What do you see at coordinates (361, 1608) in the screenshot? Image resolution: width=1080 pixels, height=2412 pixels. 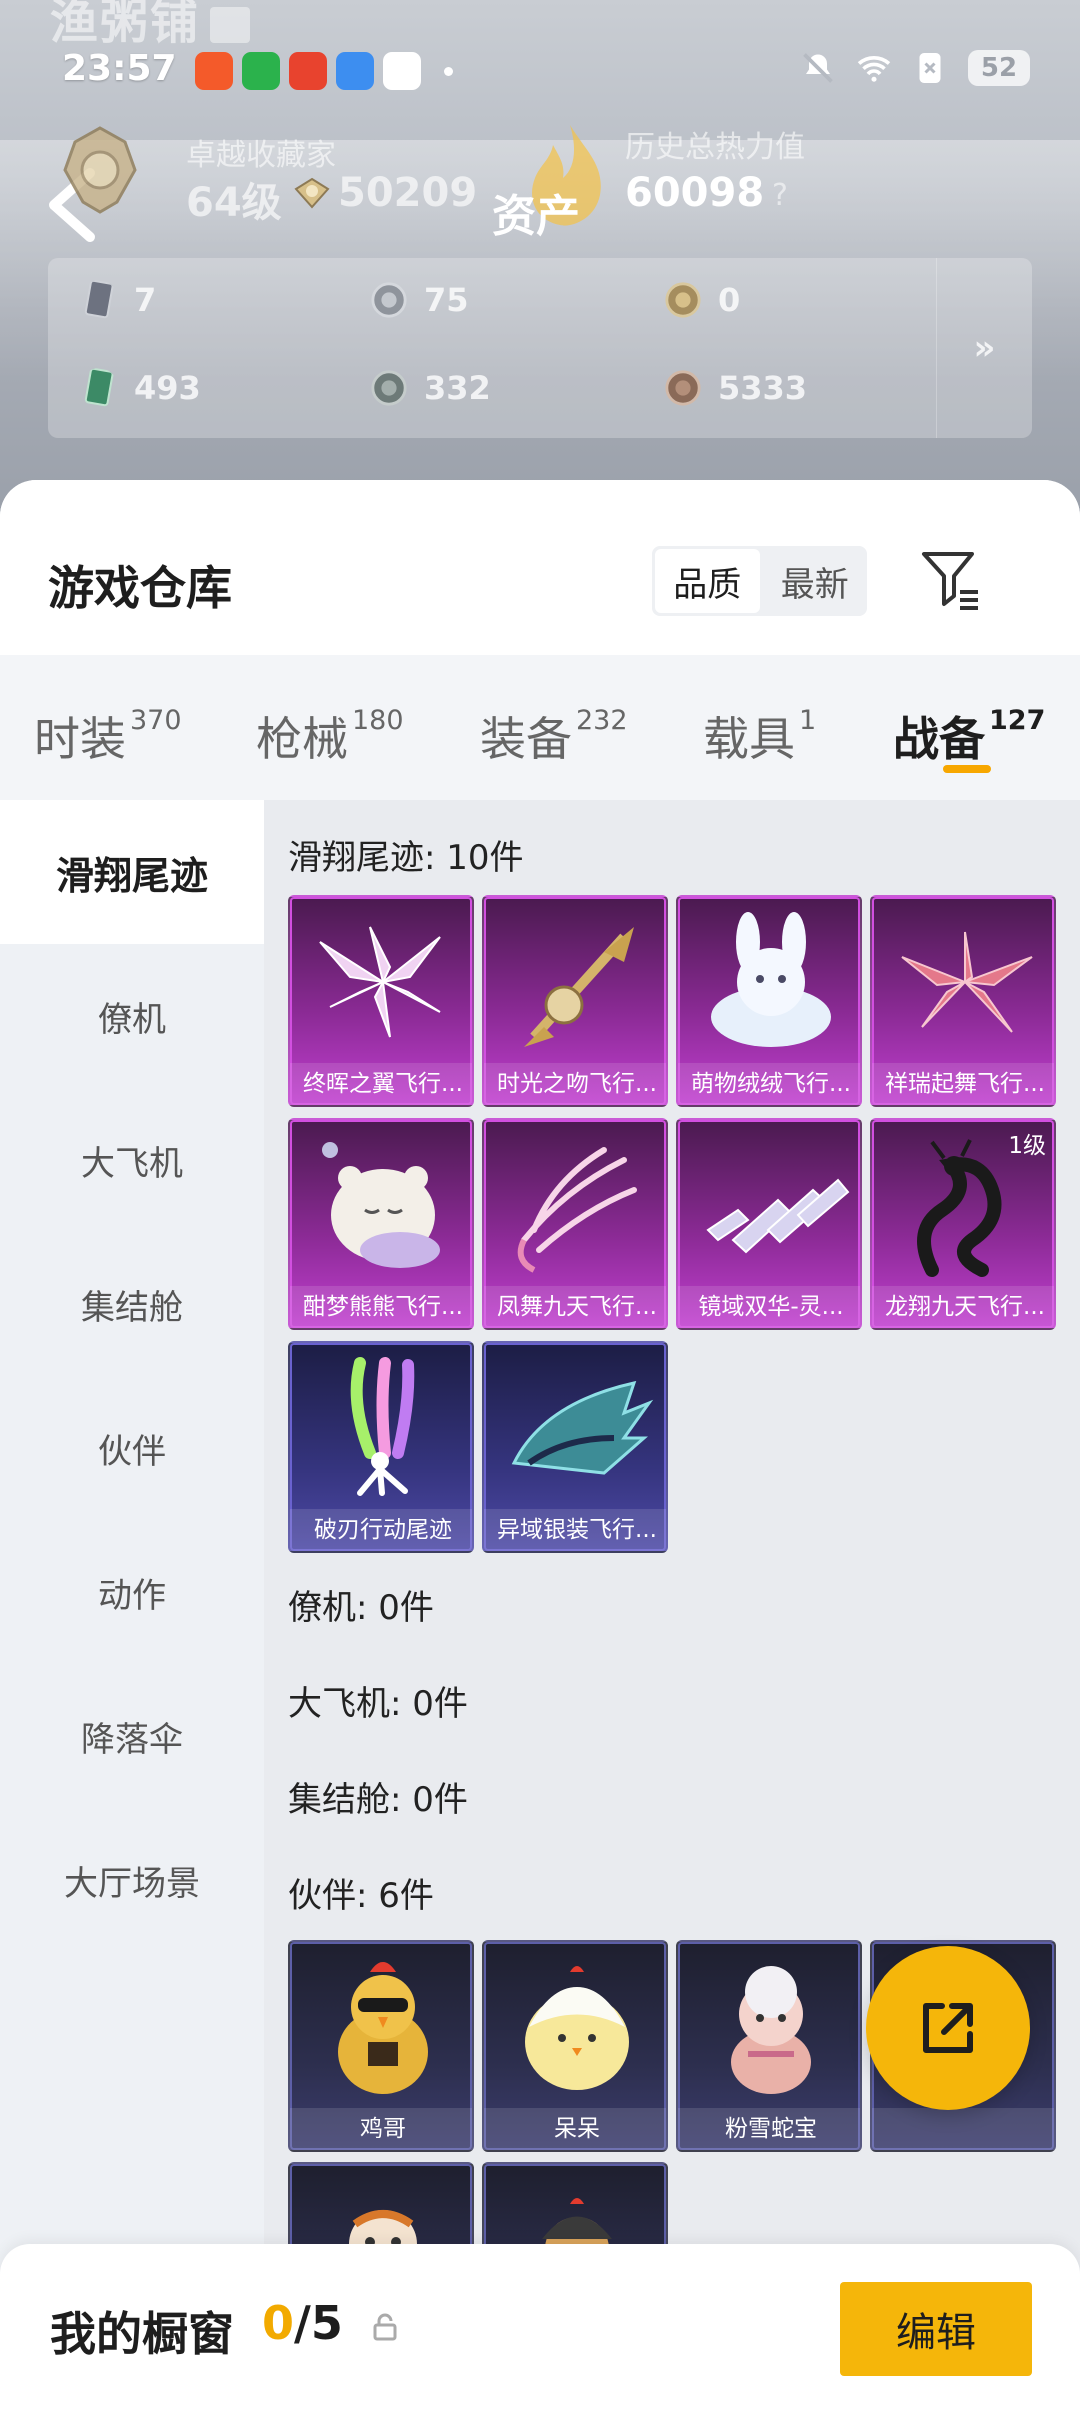 I see `section-title-wingman: 僚机: 0件` at bounding box center [361, 1608].